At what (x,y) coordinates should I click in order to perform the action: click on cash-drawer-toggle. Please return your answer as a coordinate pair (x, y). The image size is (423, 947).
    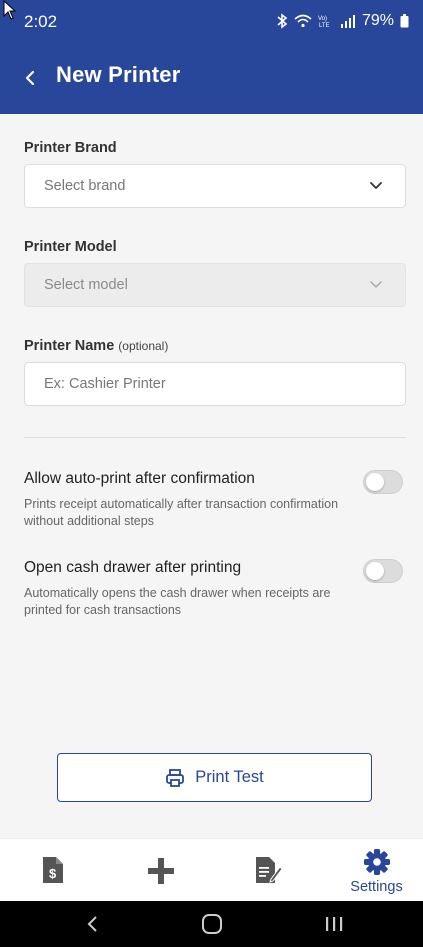
    Looking at the image, I should click on (383, 571).